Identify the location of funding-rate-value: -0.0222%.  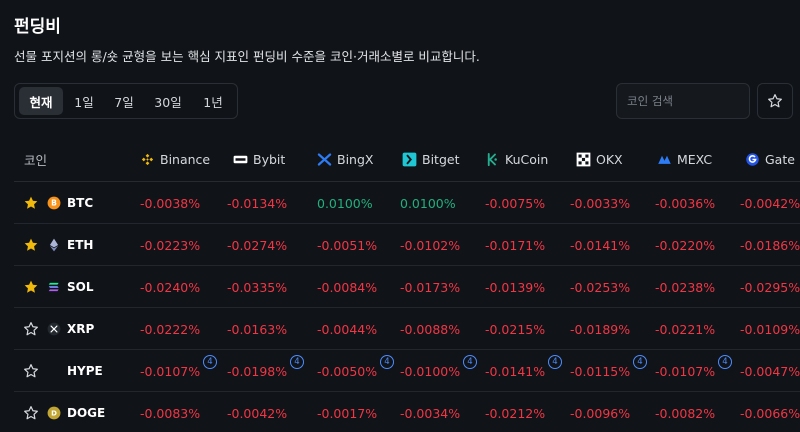
(170, 329).